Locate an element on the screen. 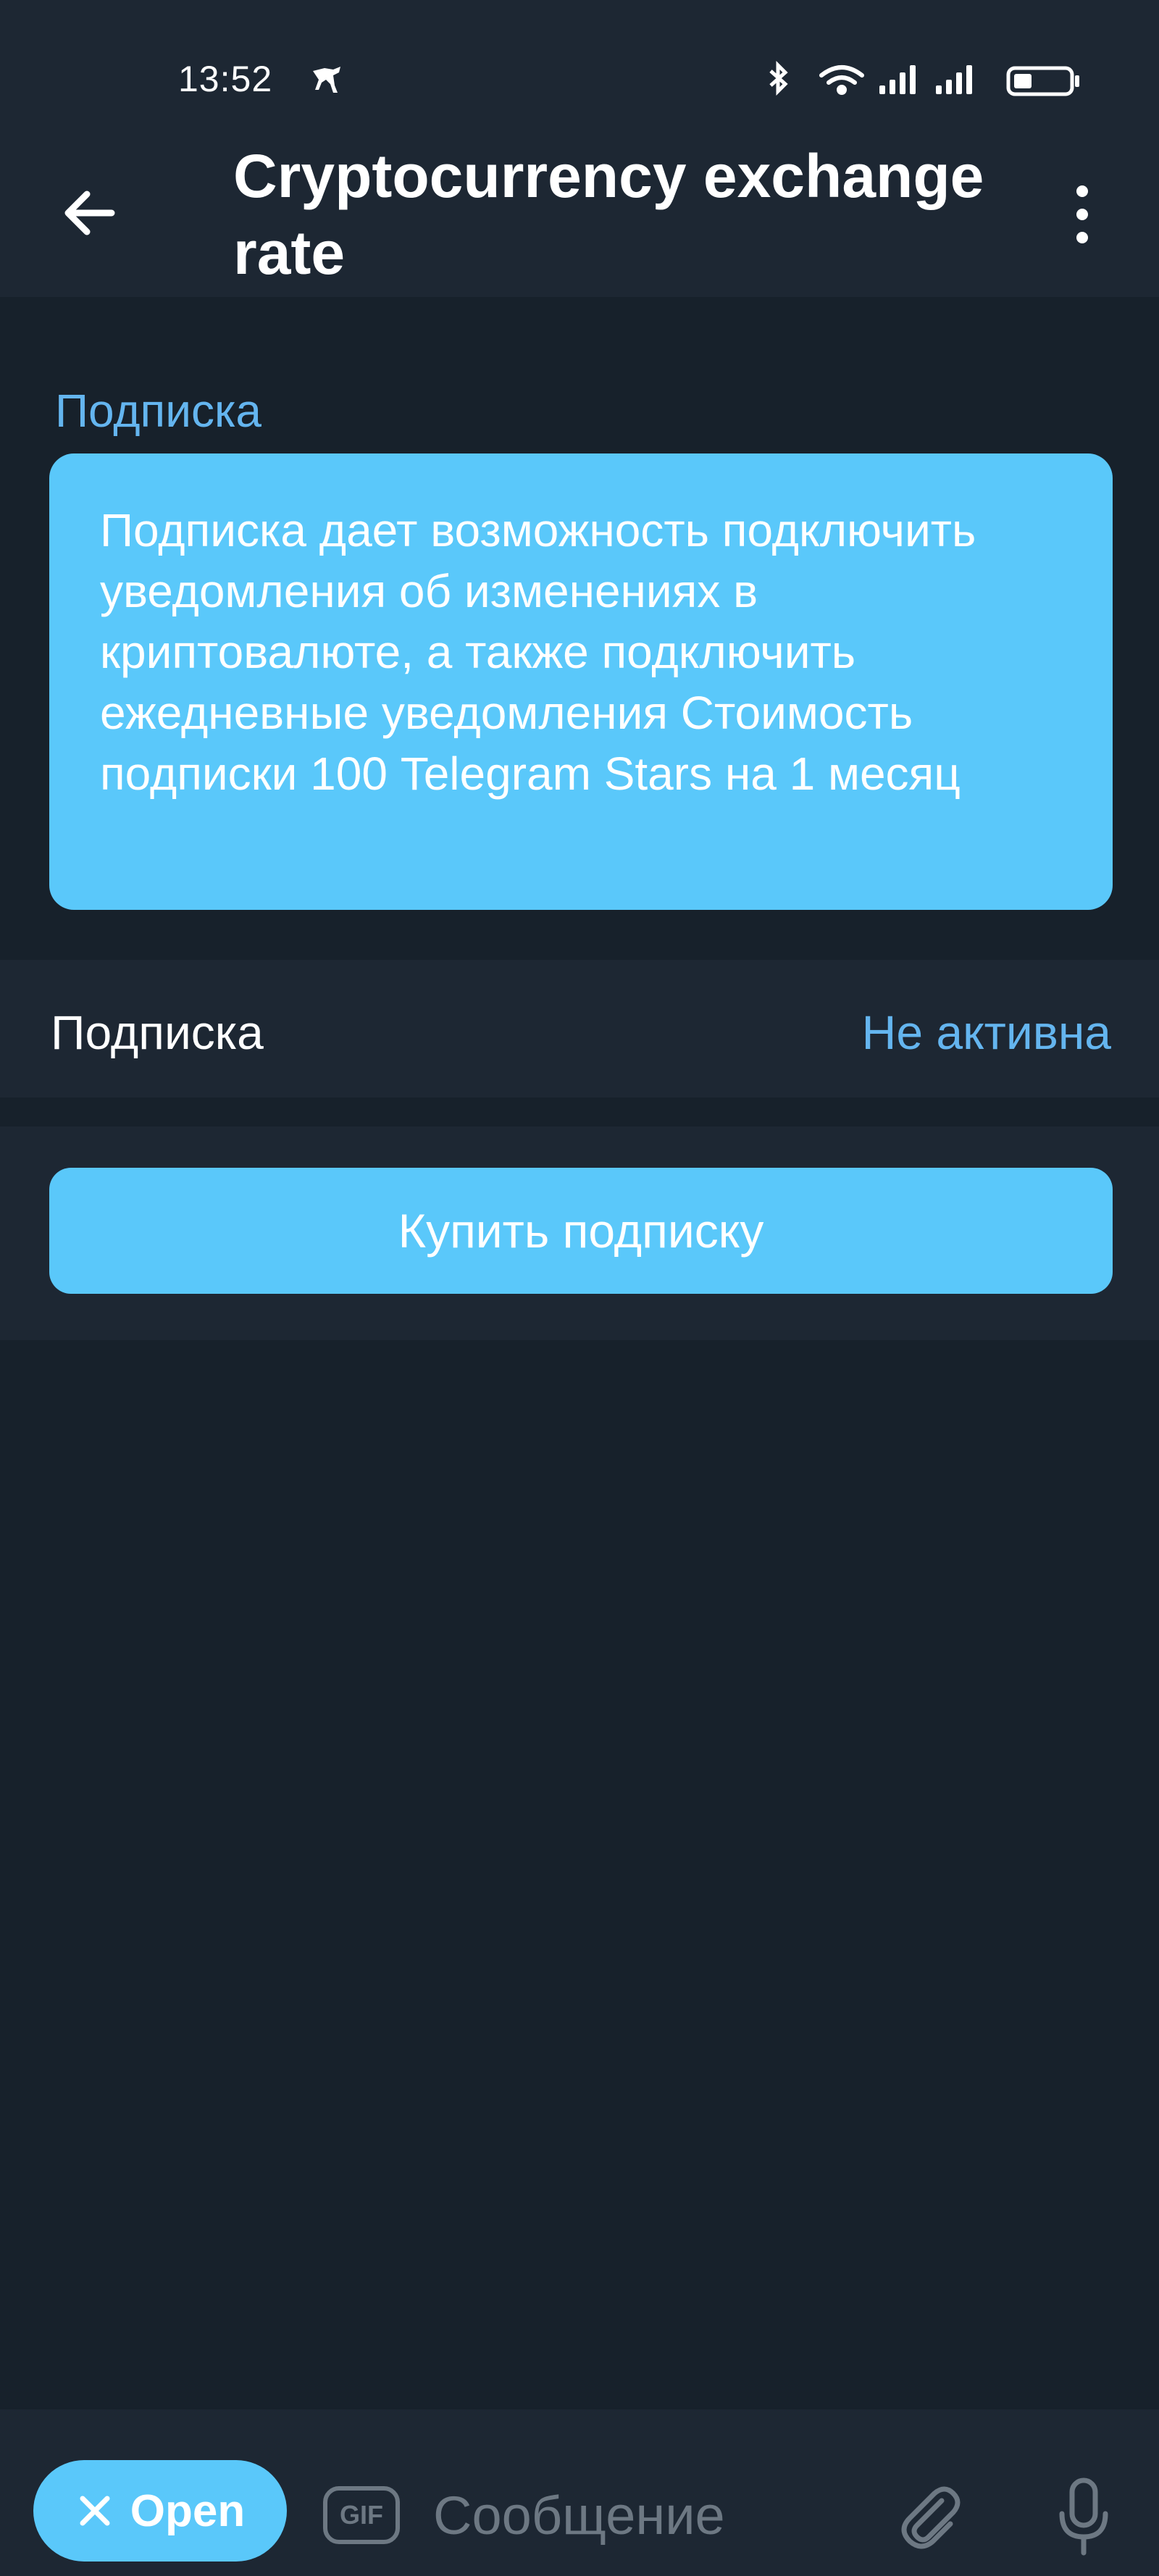  subscription-status-value: Не активна is located at coordinates (986, 1032).